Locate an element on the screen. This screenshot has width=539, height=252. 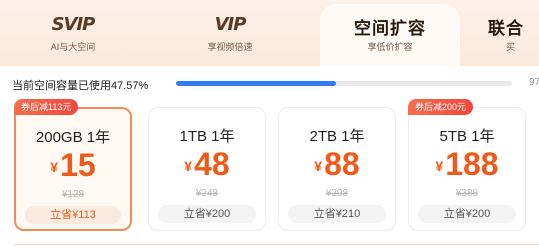
tab-storage-subtitle: 享低价扩容 is located at coordinates (390, 47).